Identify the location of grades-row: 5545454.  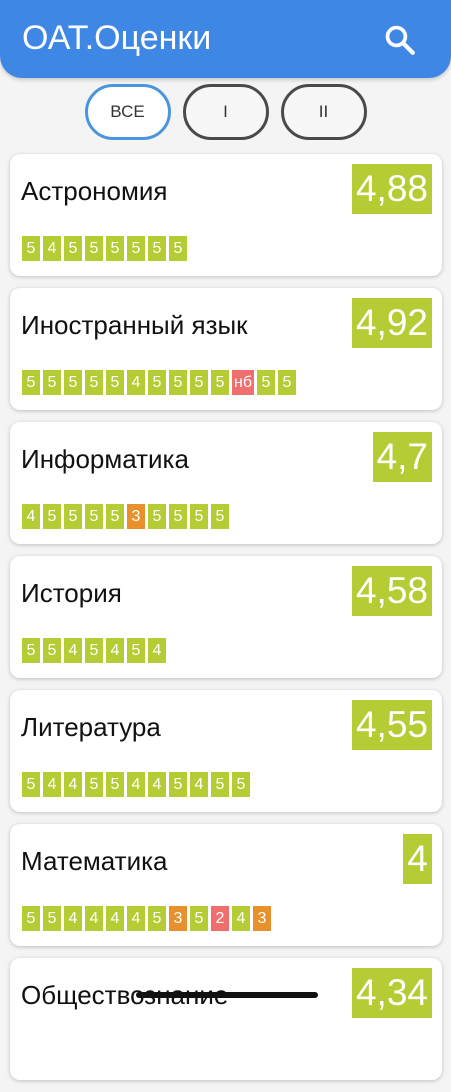
(94, 650).